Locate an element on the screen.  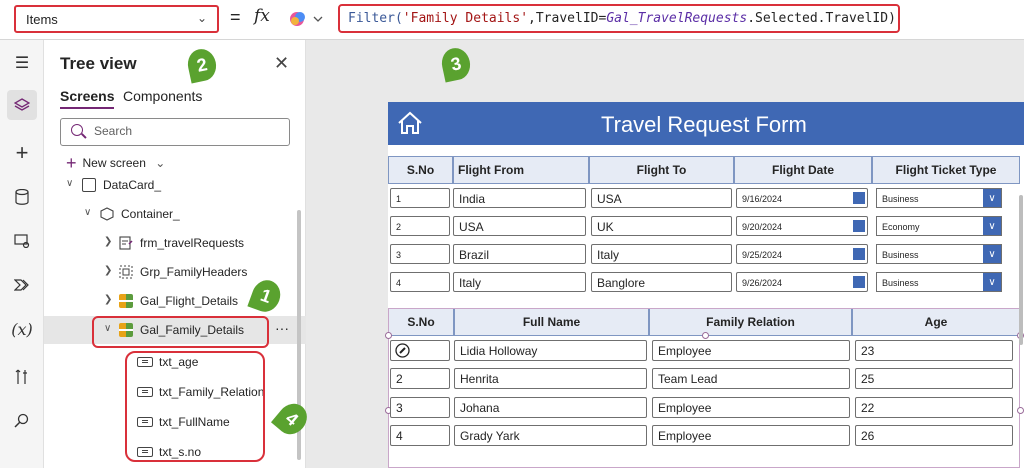
ticket-type-dropdown: Economy ∨ is located at coordinates (939, 226).